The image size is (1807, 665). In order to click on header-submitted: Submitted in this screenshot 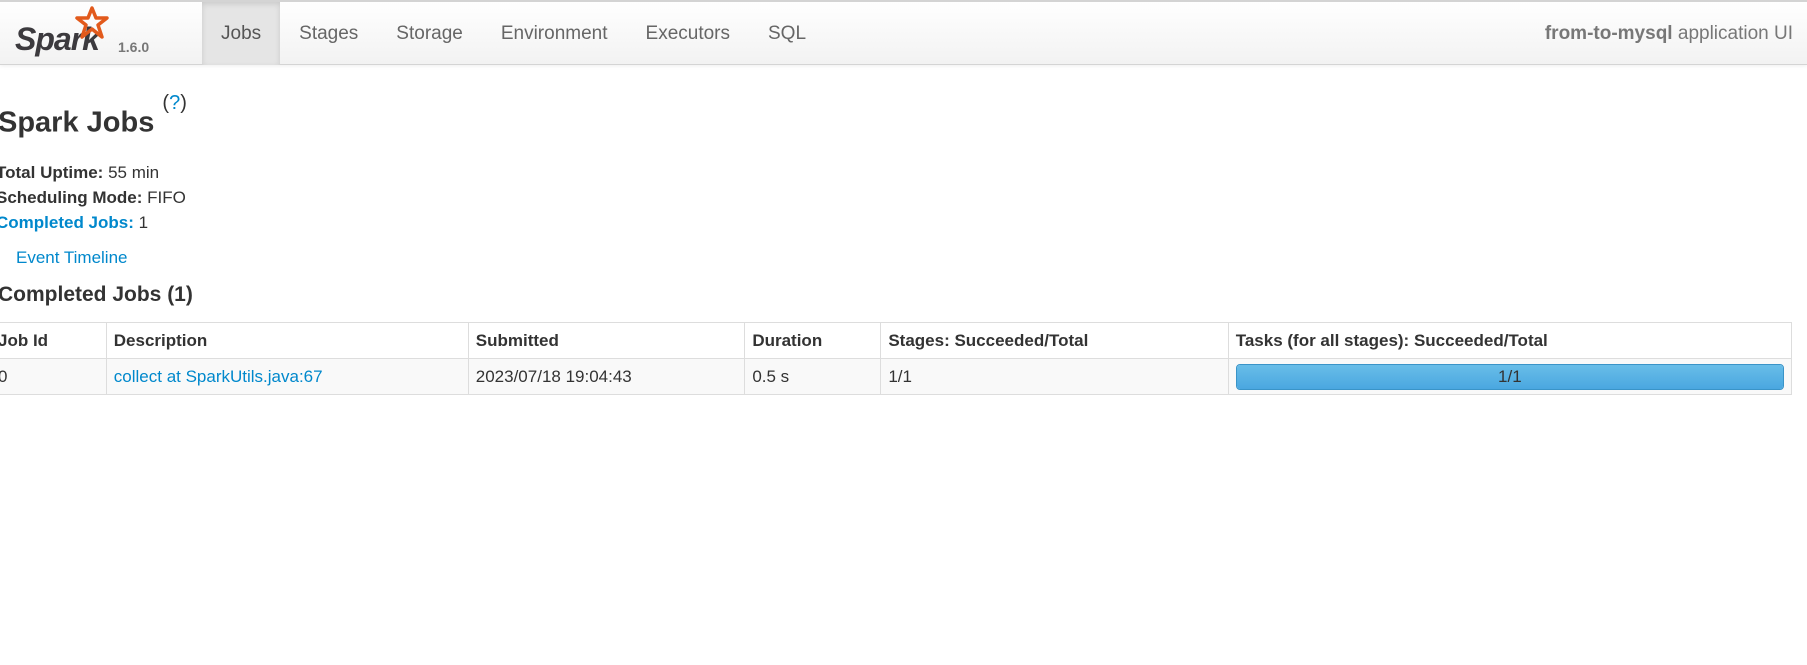, I will do `click(606, 340)`.